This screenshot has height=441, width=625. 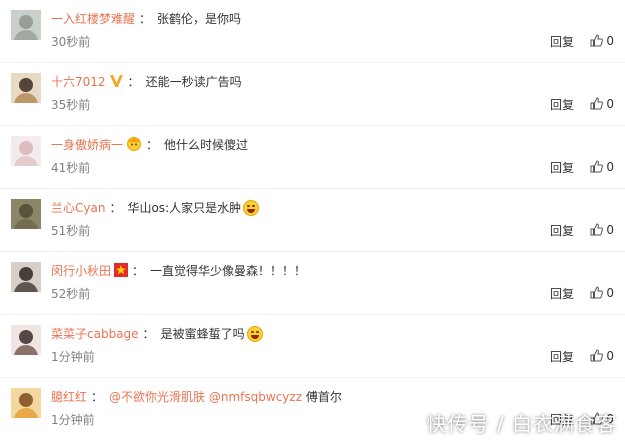 What do you see at coordinates (71, 231) in the screenshot?
I see `timestamp: 51秒前` at bounding box center [71, 231].